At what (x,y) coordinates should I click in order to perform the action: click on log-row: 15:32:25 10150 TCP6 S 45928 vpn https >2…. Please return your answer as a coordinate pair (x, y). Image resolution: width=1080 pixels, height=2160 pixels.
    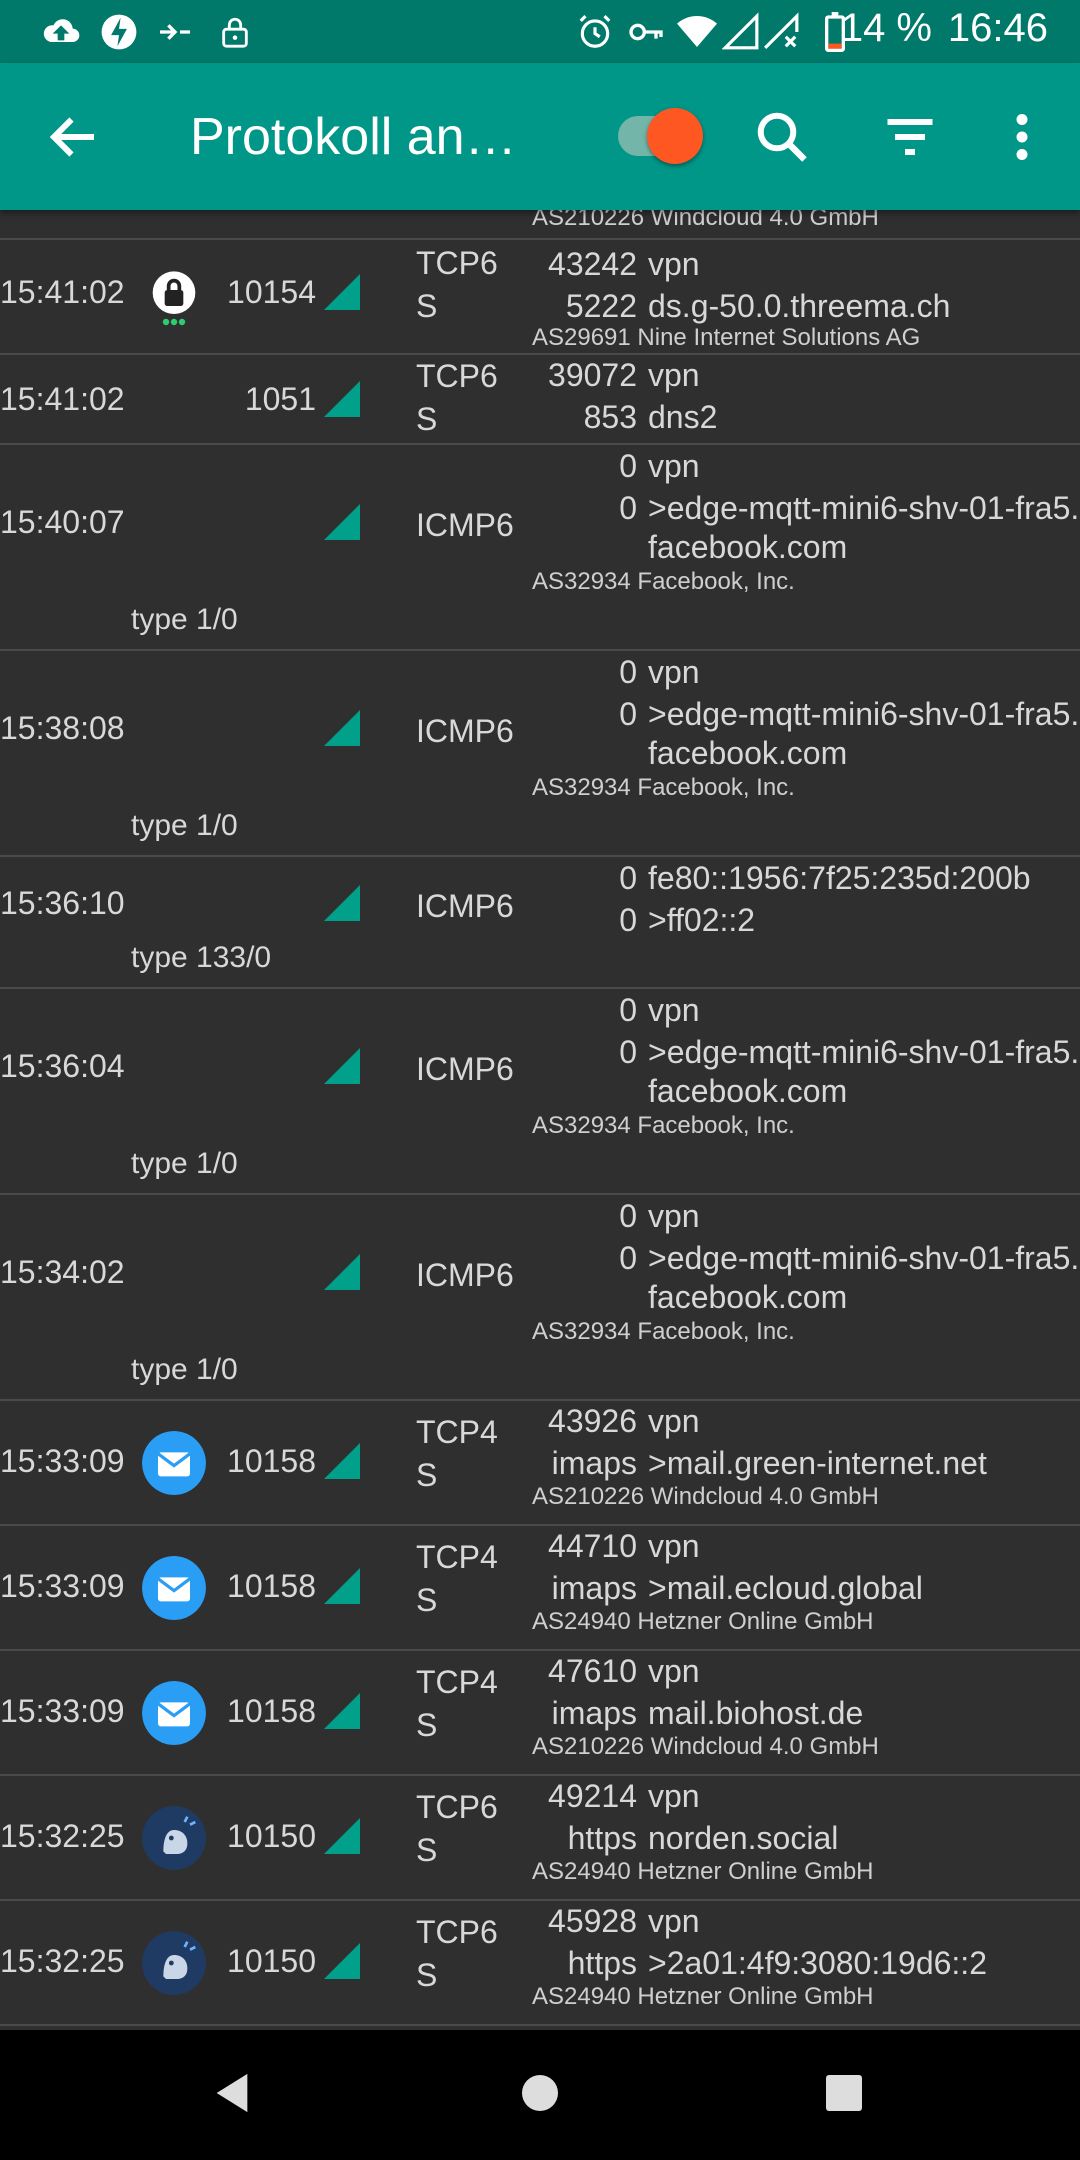
    Looking at the image, I should click on (540, 1963).